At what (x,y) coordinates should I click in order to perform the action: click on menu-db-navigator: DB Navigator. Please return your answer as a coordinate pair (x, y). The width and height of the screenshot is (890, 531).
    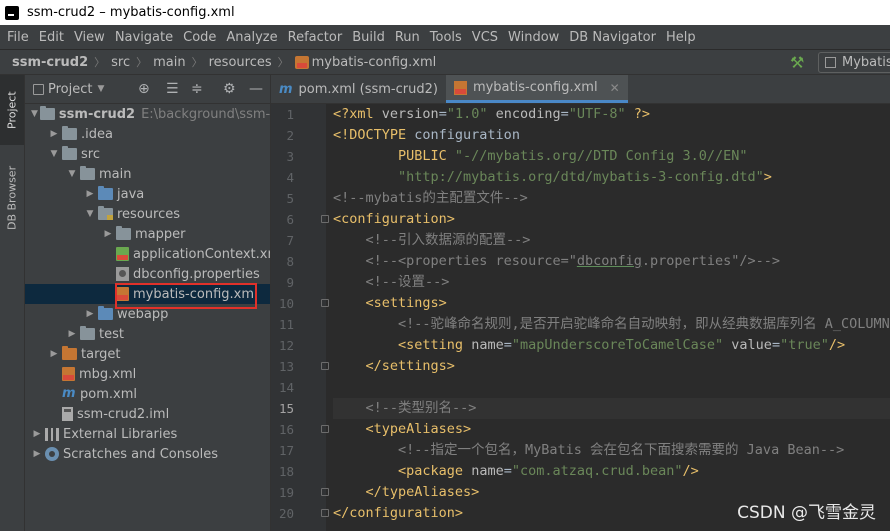
    Looking at the image, I should click on (612, 37).